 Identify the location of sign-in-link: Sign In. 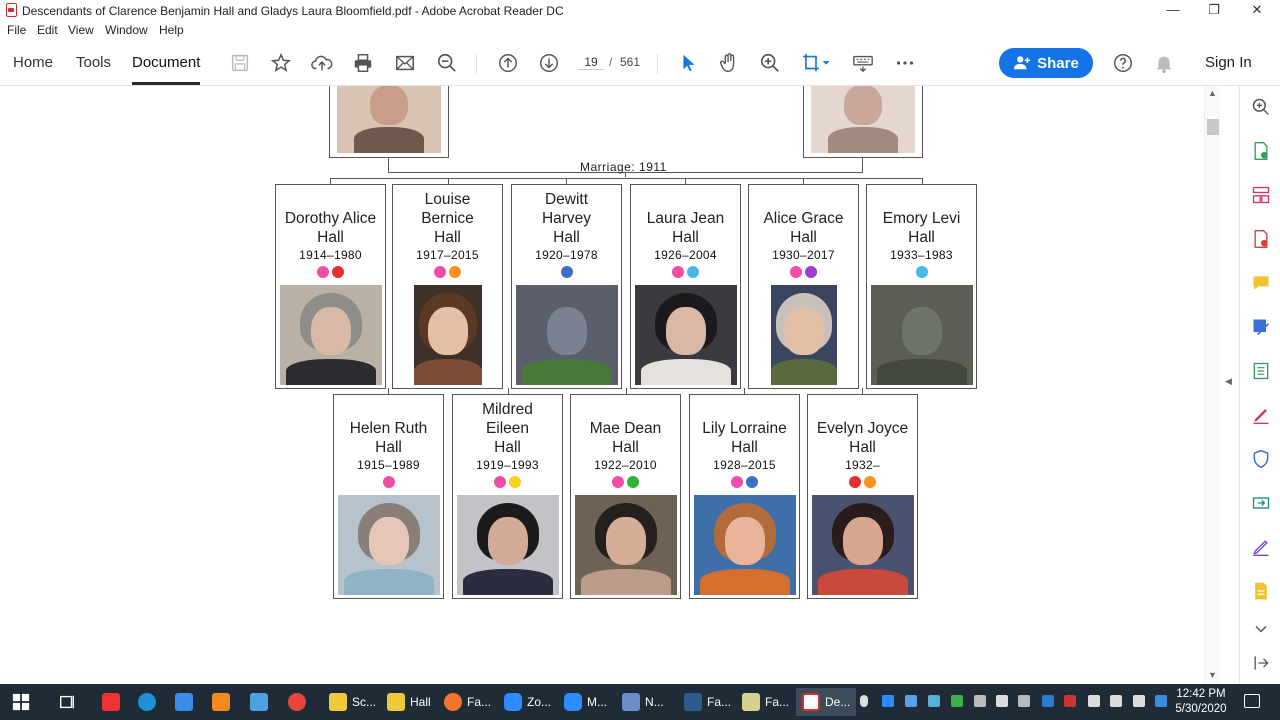
(1228, 62).